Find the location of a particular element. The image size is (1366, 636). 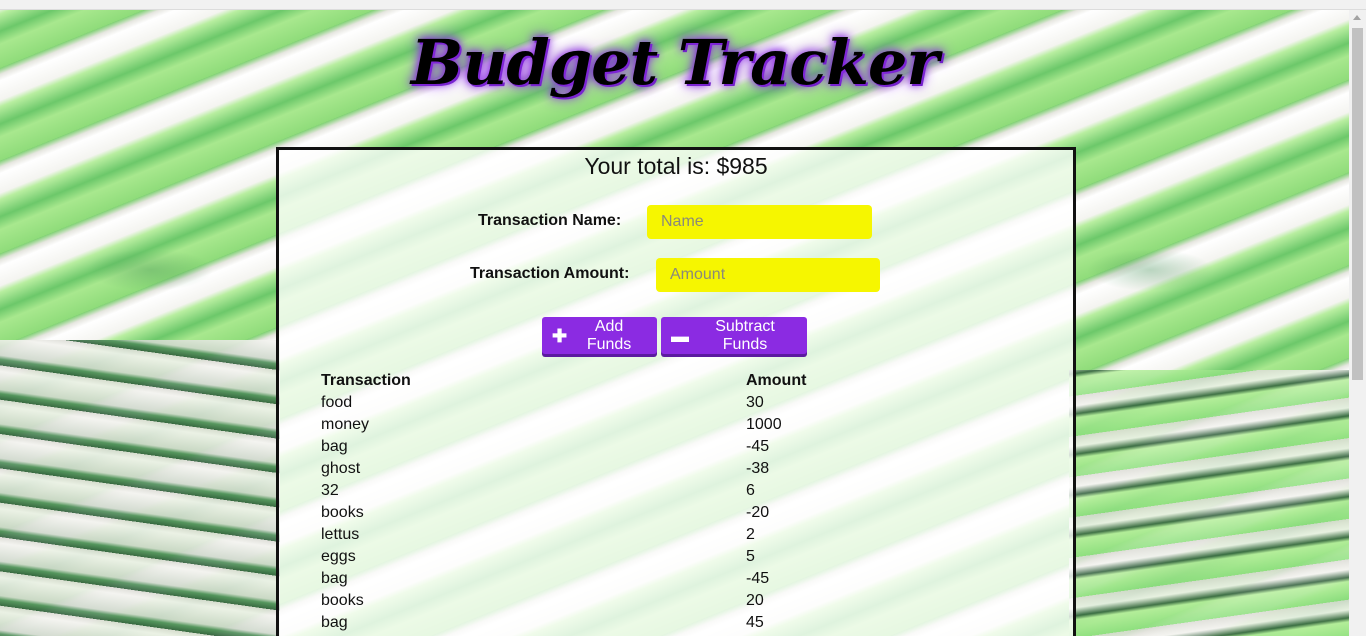

subtract-funds-button: ▬ Subtract Funds is located at coordinates (734, 335).